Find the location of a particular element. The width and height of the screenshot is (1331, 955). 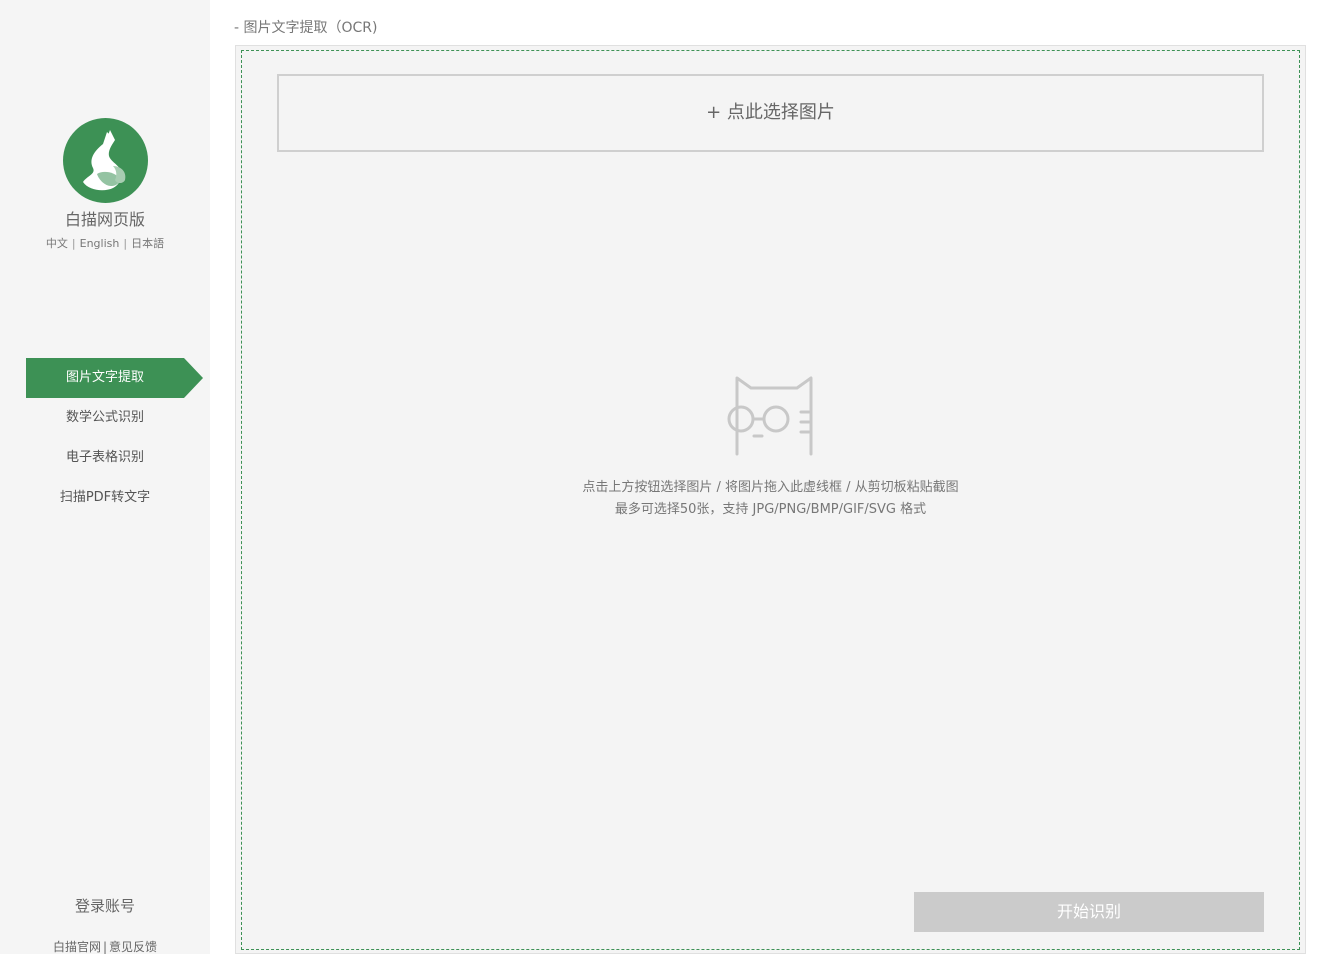

breadcrumb: - 图片文字提取（OCR) is located at coordinates (306, 28).